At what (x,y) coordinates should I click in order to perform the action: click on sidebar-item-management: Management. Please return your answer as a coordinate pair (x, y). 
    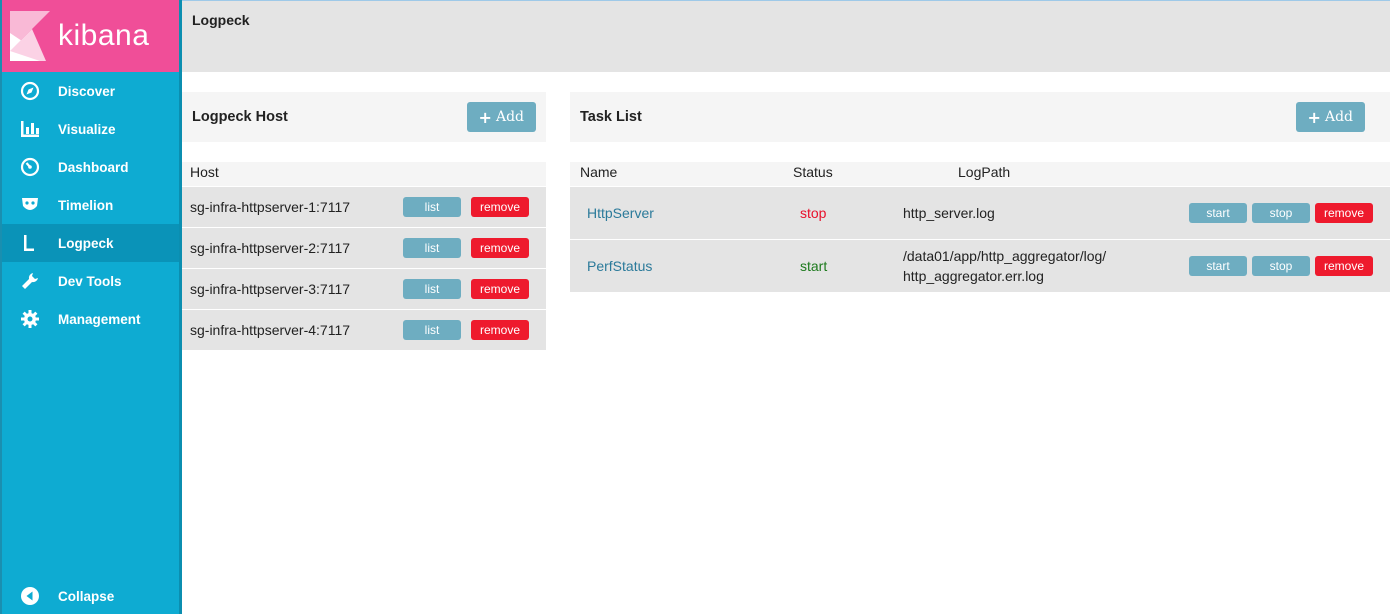
    Looking at the image, I should click on (92, 319).